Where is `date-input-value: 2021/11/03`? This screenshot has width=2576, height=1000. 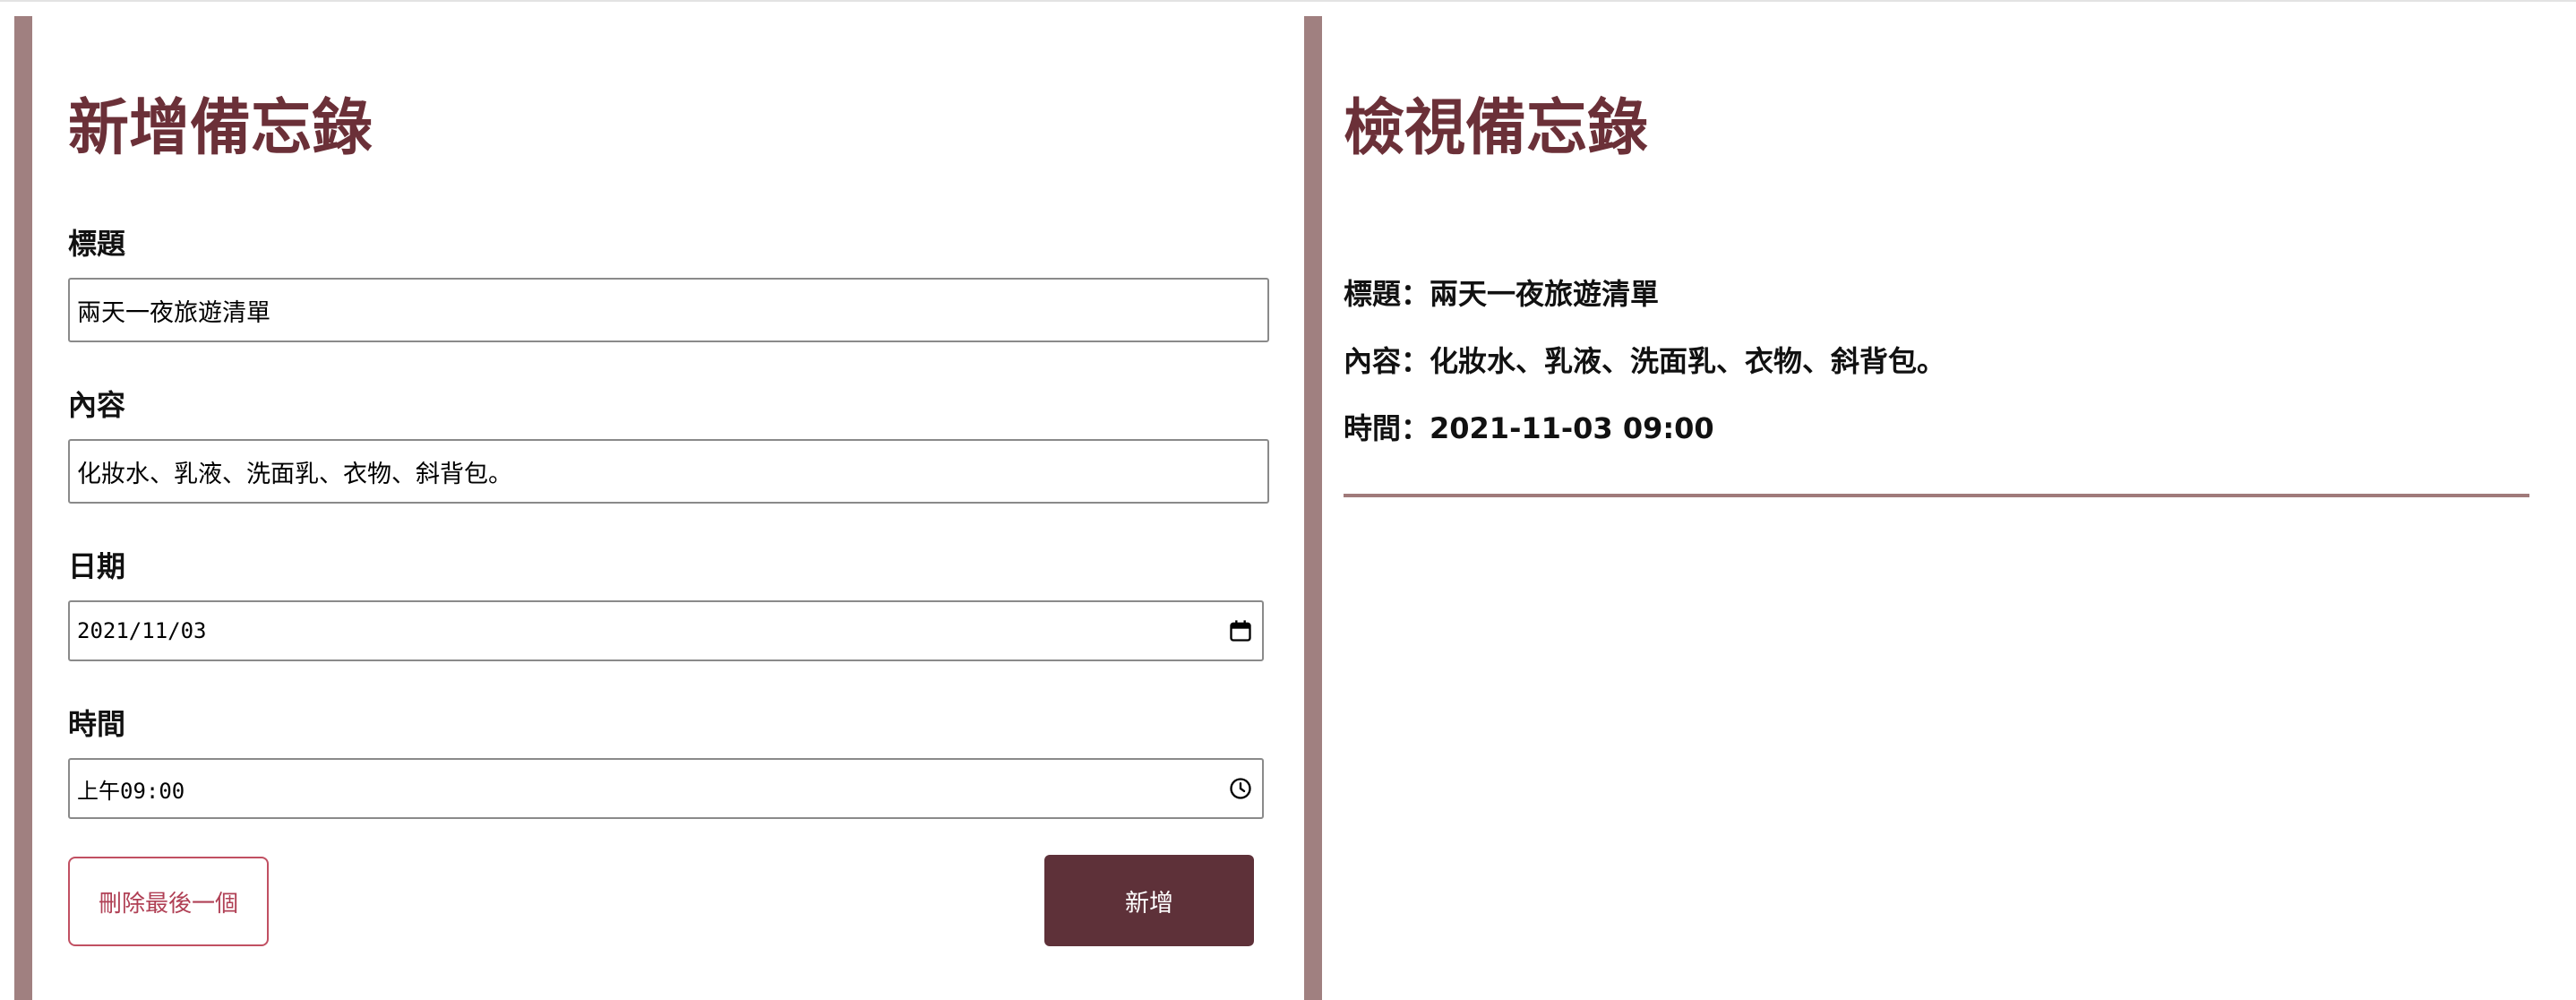
date-input-value: 2021/11/03 is located at coordinates (142, 630).